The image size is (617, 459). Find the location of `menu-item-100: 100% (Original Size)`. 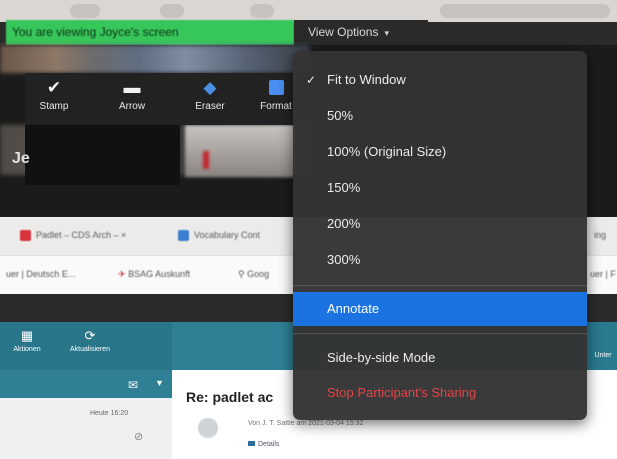

menu-item-100: 100% (Original Size) is located at coordinates (440, 152).